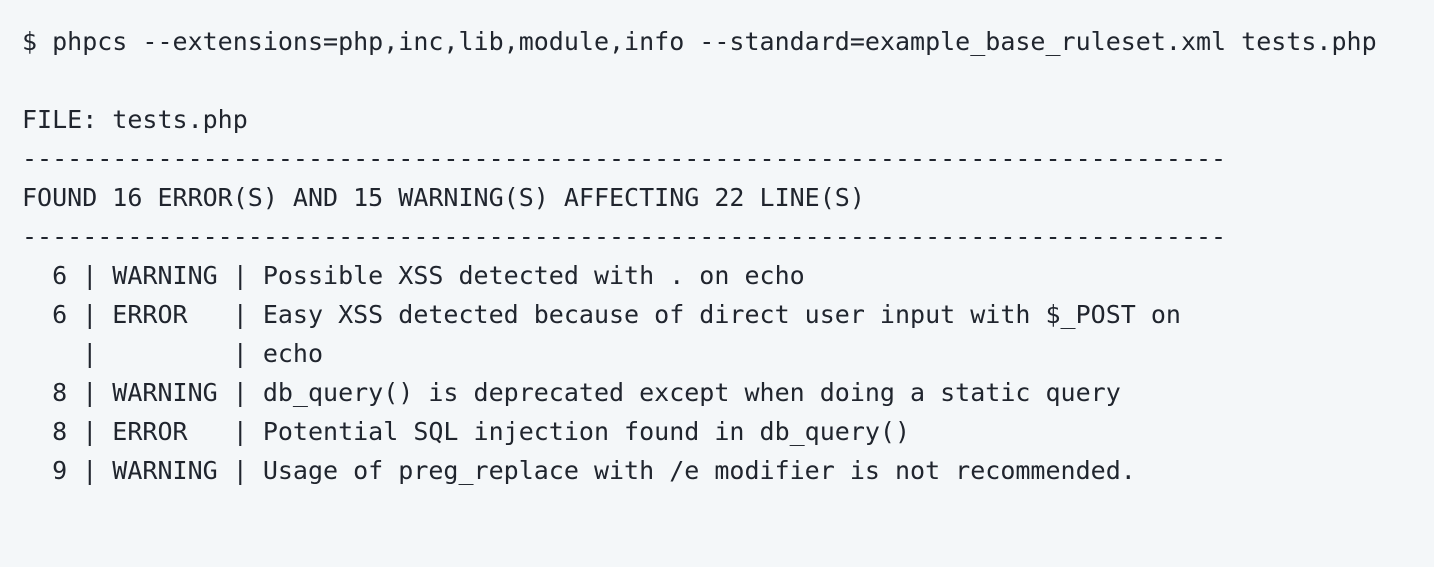  Describe the element at coordinates (135, 119) in the screenshot. I see `file-header-line: FILE: tests.php` at that location.